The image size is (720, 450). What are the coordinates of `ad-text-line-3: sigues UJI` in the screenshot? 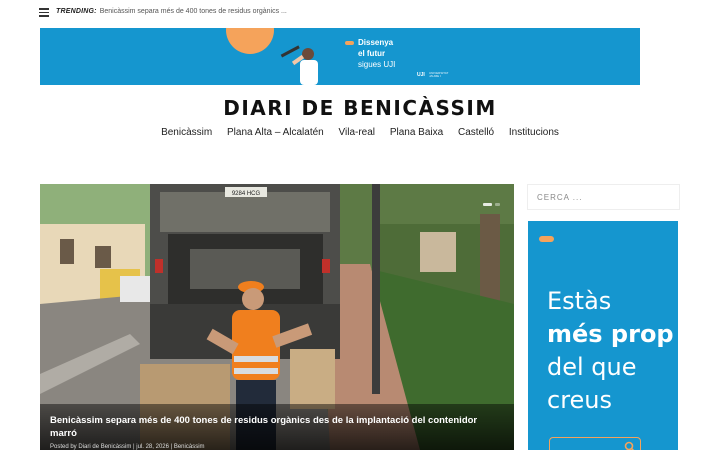 It's located at (377, 64).